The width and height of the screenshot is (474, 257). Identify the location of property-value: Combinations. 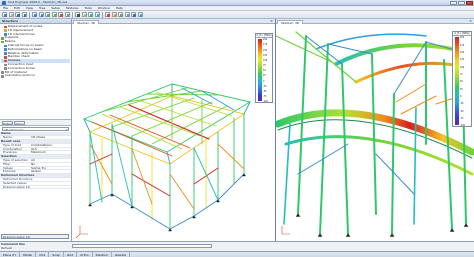
(50, 145).